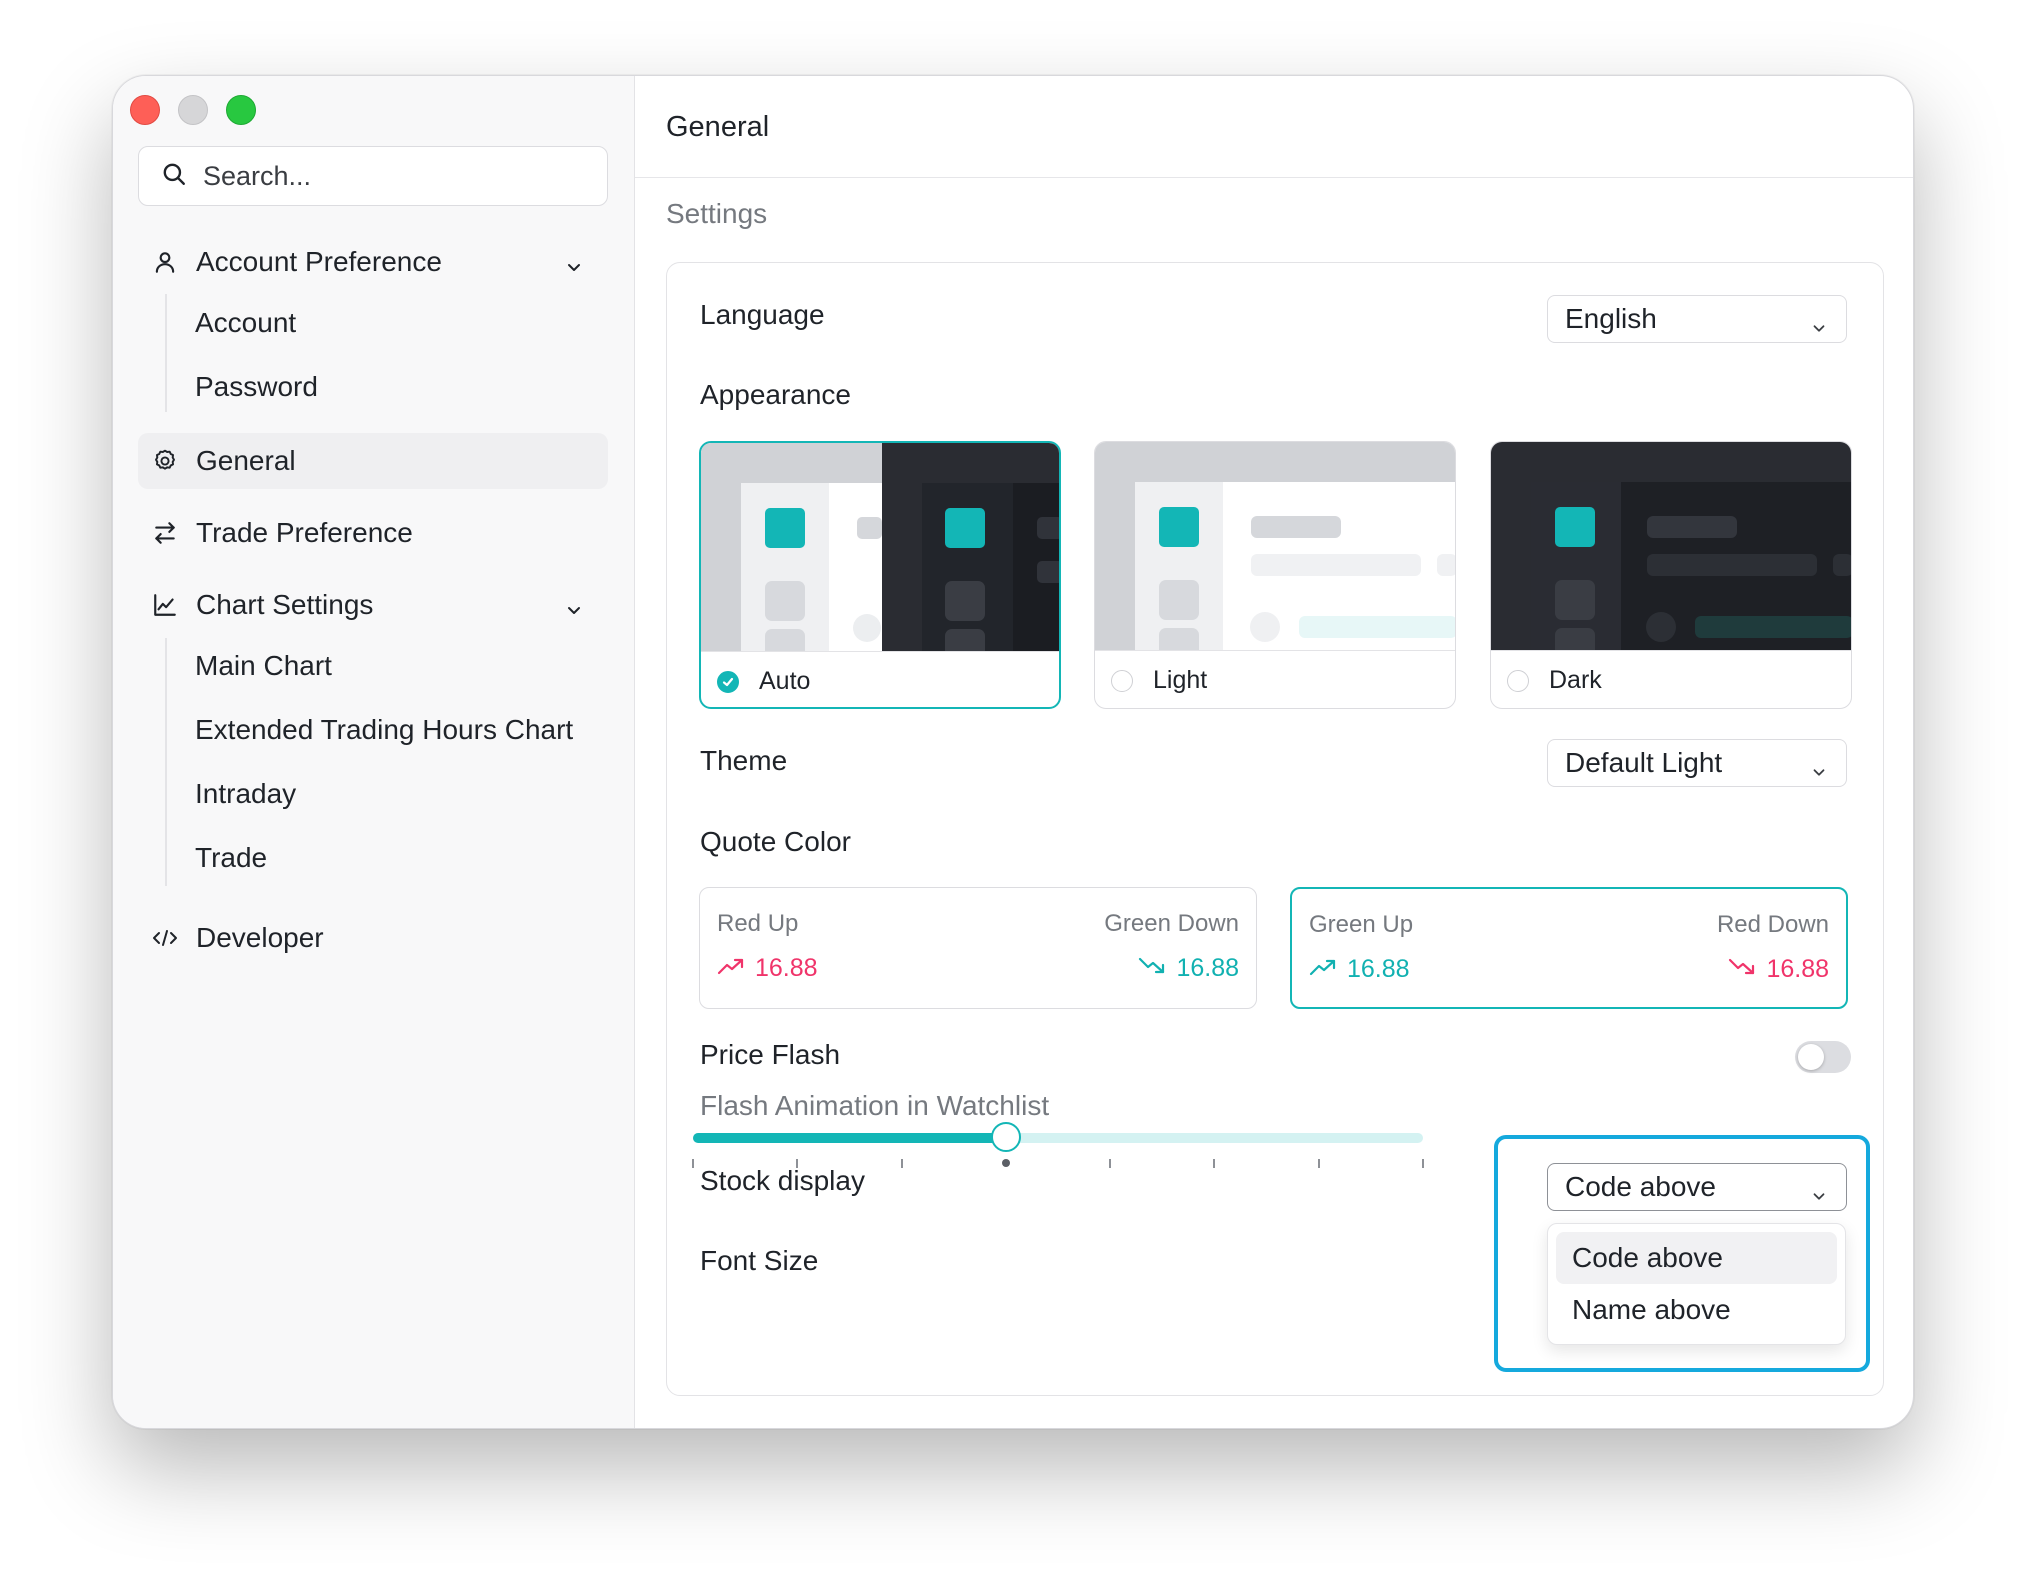 The width and height of the screenshot is (2024, 1576). I want to click on language-label: Language, so click(762, 314).